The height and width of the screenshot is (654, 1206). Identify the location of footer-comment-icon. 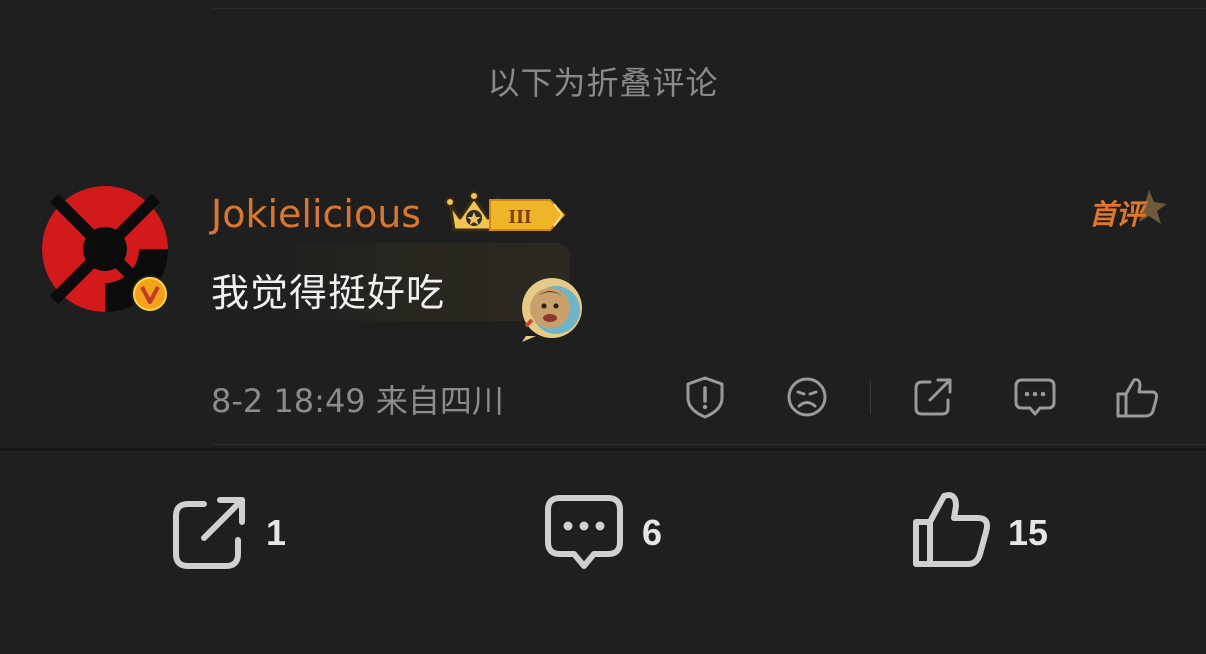
(584, 532).